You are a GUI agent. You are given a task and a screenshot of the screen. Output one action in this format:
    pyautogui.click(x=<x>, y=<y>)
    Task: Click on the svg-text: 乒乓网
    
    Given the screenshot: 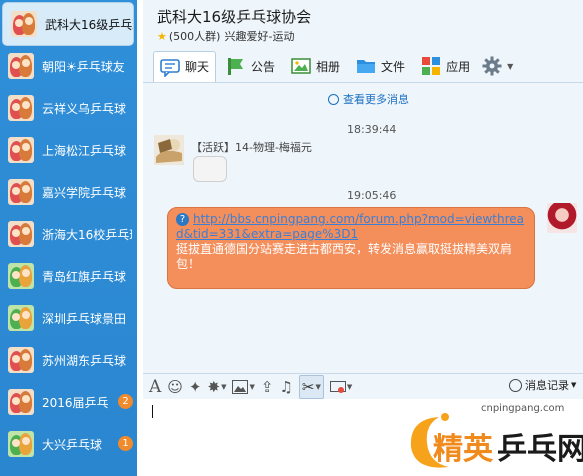 What is the action you would take?
    pyautogui.click(x=540, y=449)
    